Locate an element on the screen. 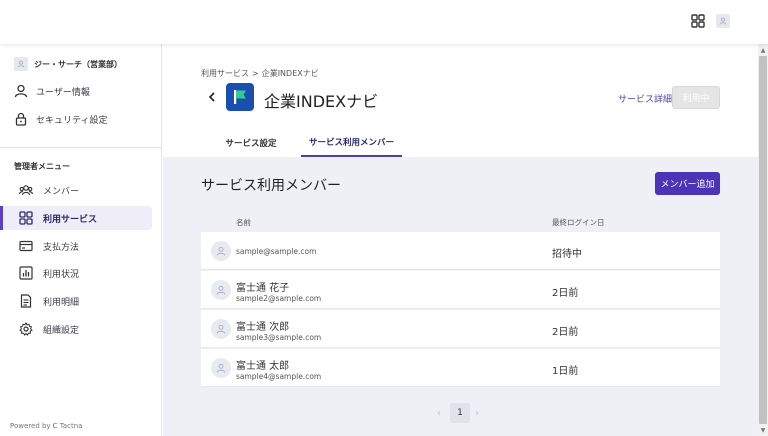 This screenshot has width=768, height=436. sidebar-link-user-info: ユーザー情報 is located at coordinates (84, 91).